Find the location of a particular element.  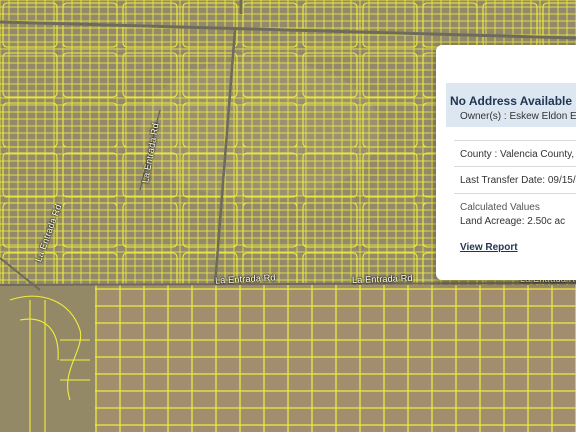

view-report-link: View Report is located at coordinates (489, 247).